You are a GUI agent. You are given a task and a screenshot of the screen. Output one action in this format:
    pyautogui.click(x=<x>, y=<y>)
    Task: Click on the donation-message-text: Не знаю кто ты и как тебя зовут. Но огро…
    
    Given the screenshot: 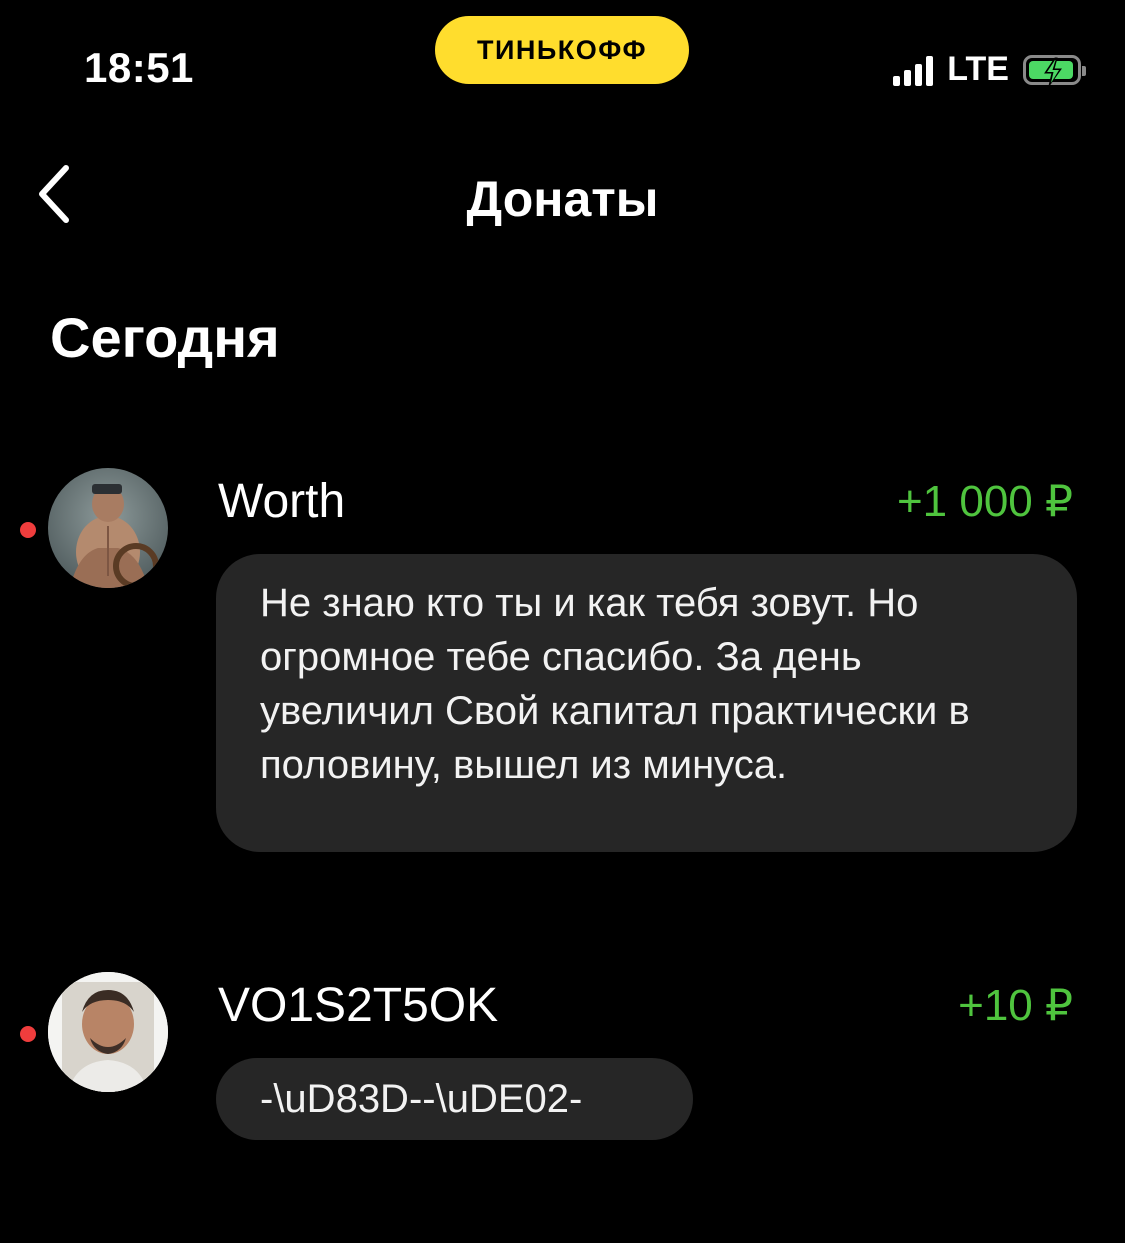 What is the action you would take?
    pyautogui.click(x=615, y=684)
    